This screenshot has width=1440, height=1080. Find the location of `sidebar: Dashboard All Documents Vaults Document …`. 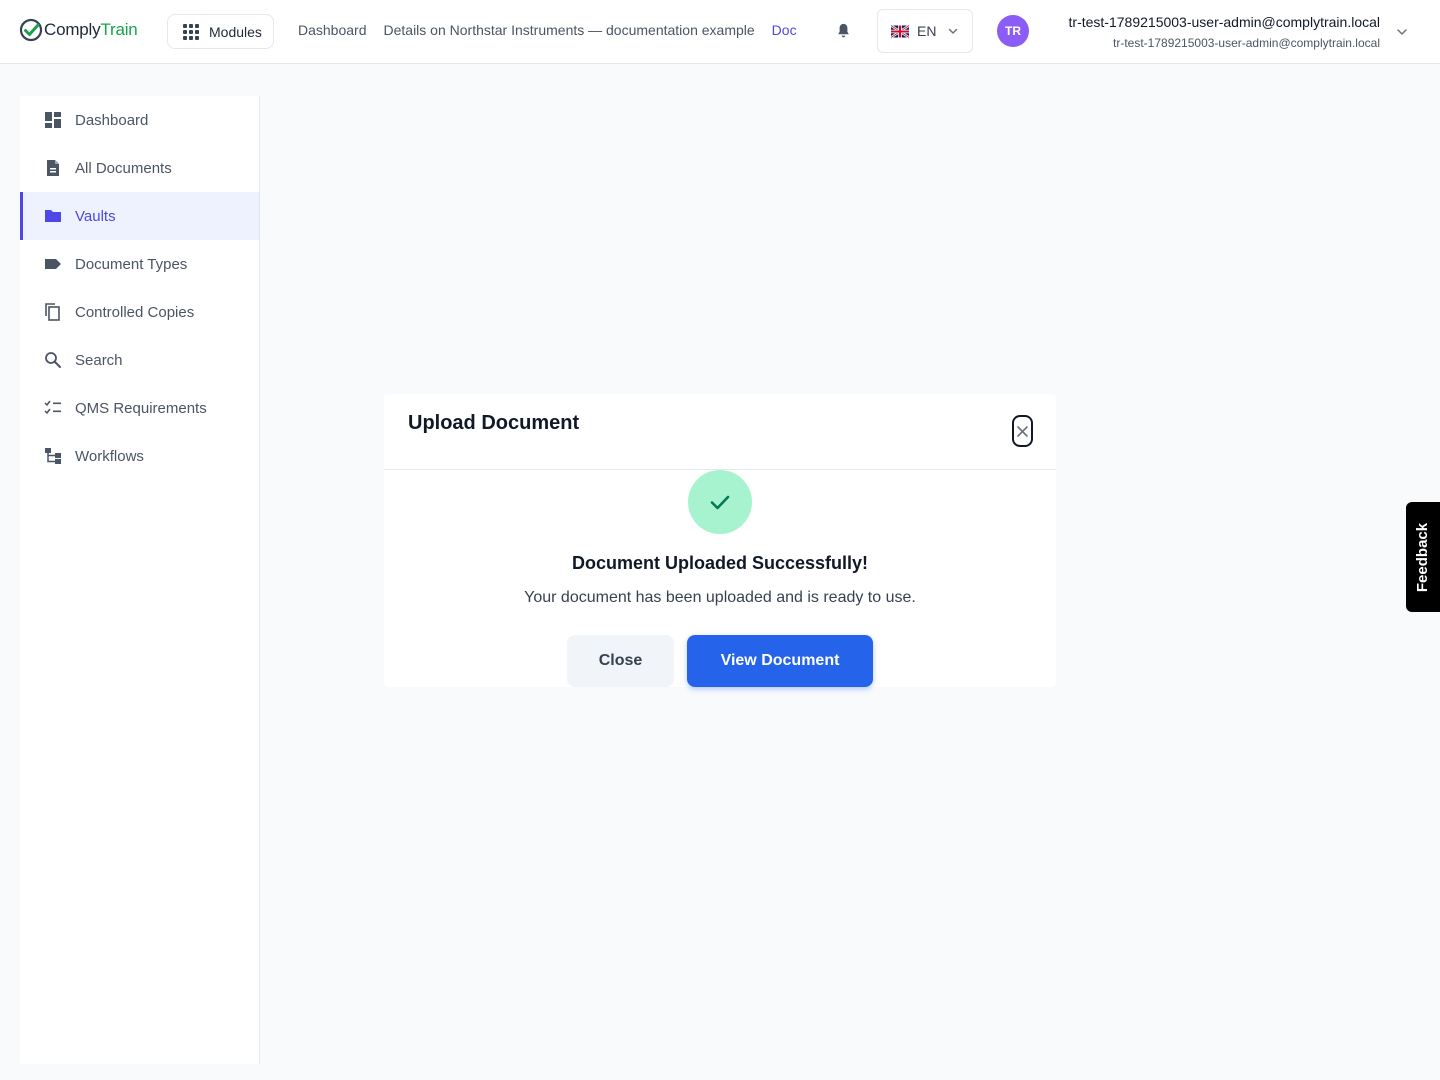

sidebar: Dashboard All Documents Vaults Document … is located at coordinates (140, 580).